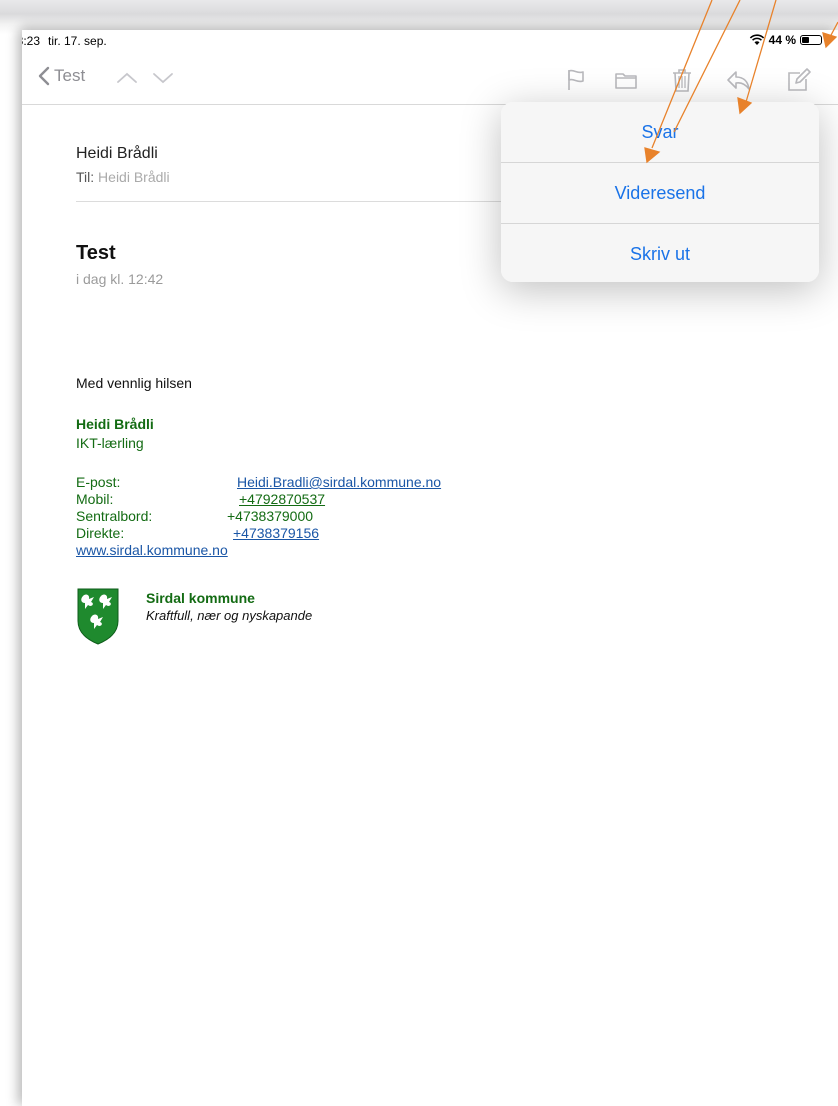 This screenshot has width=838, height=1106. I want to click on mail-toolbar: Test, so click(430, 80).